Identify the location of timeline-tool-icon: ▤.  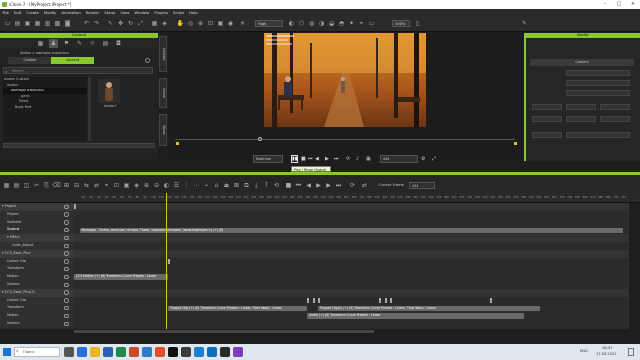
(16, 185).